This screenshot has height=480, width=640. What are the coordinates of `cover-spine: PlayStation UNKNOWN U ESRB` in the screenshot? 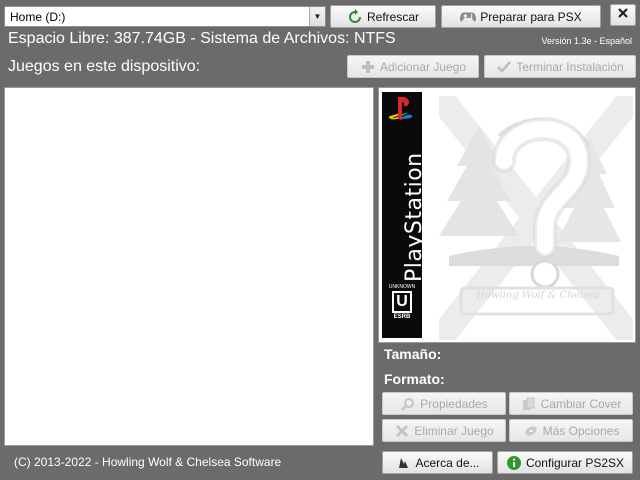 It's located at (404, 215).